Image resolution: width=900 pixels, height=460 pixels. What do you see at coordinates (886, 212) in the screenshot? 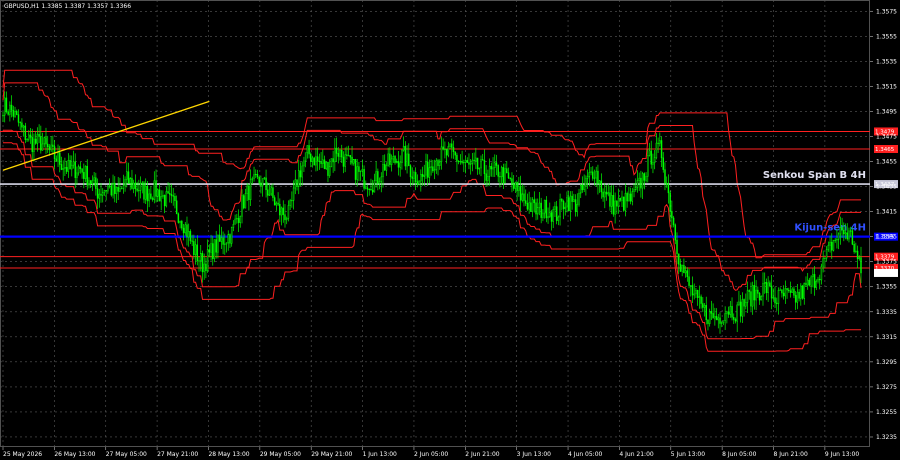
I see `y-tick-label: 1.3415` at bounding box center [886, 212].